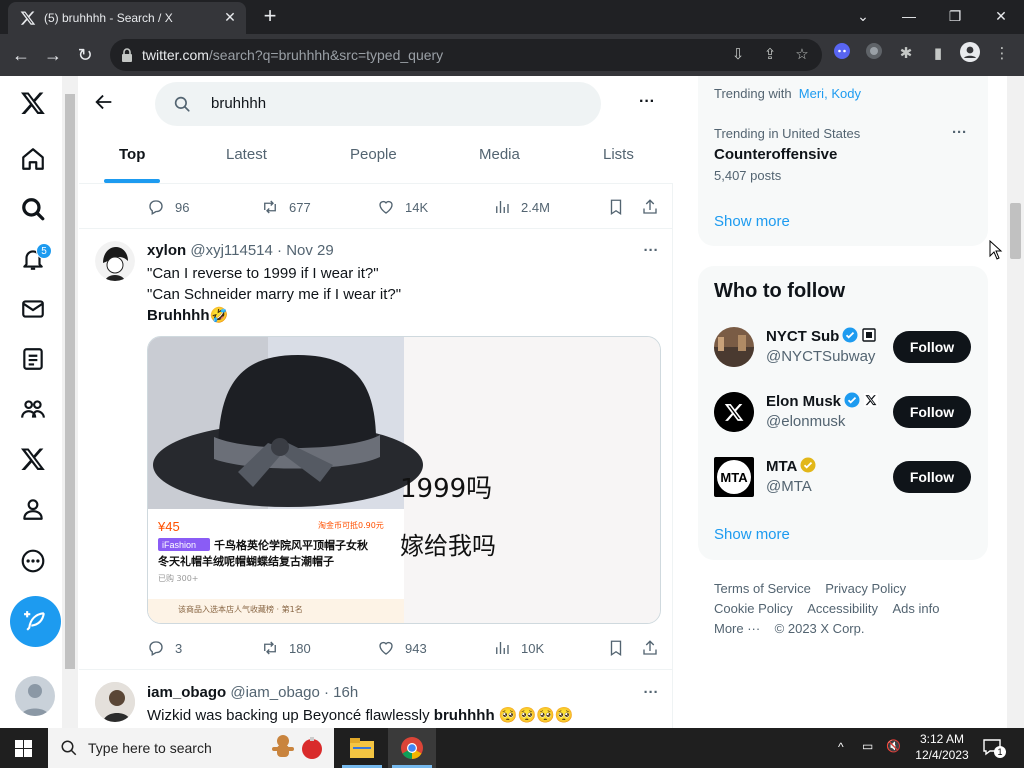 The height and width of the screenshot is (780, 1024). What do you see at coordinates (270, 17) in the screenshot?
I see `new-tab-icon: +` at bounding box center [270, 17].